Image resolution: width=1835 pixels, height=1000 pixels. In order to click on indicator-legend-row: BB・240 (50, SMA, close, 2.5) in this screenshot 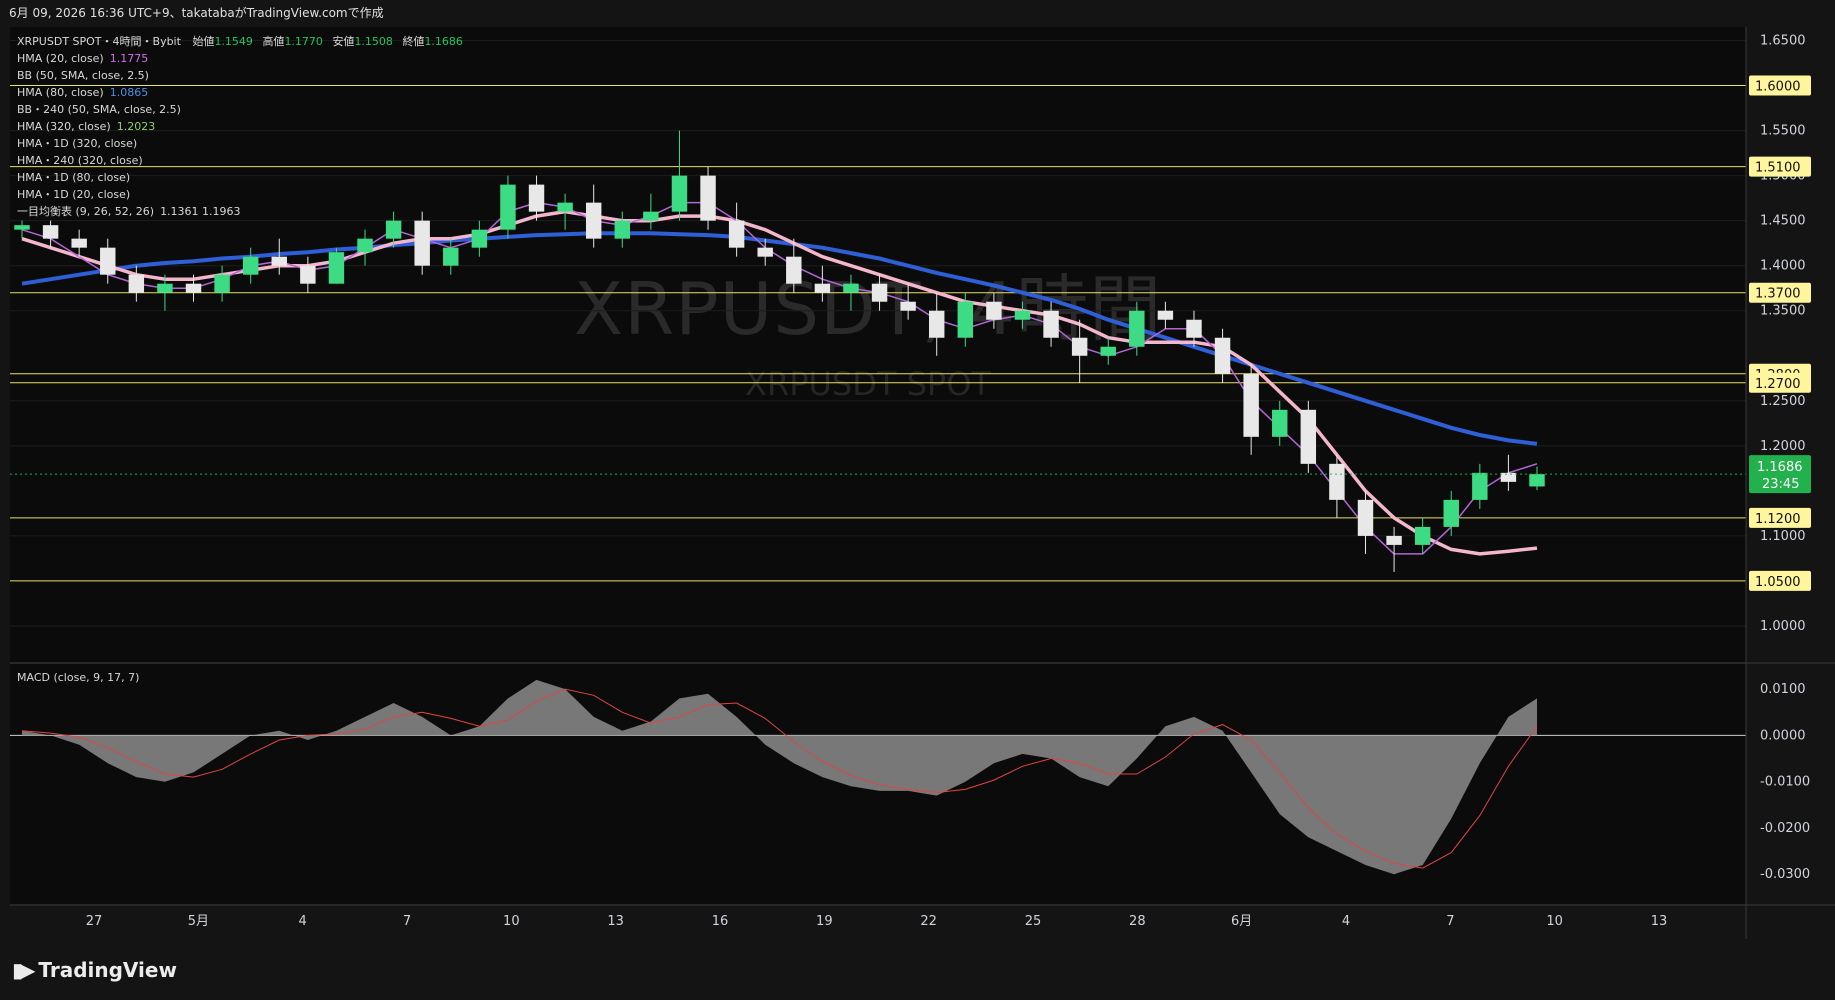, I will do `click(240, 109)`.